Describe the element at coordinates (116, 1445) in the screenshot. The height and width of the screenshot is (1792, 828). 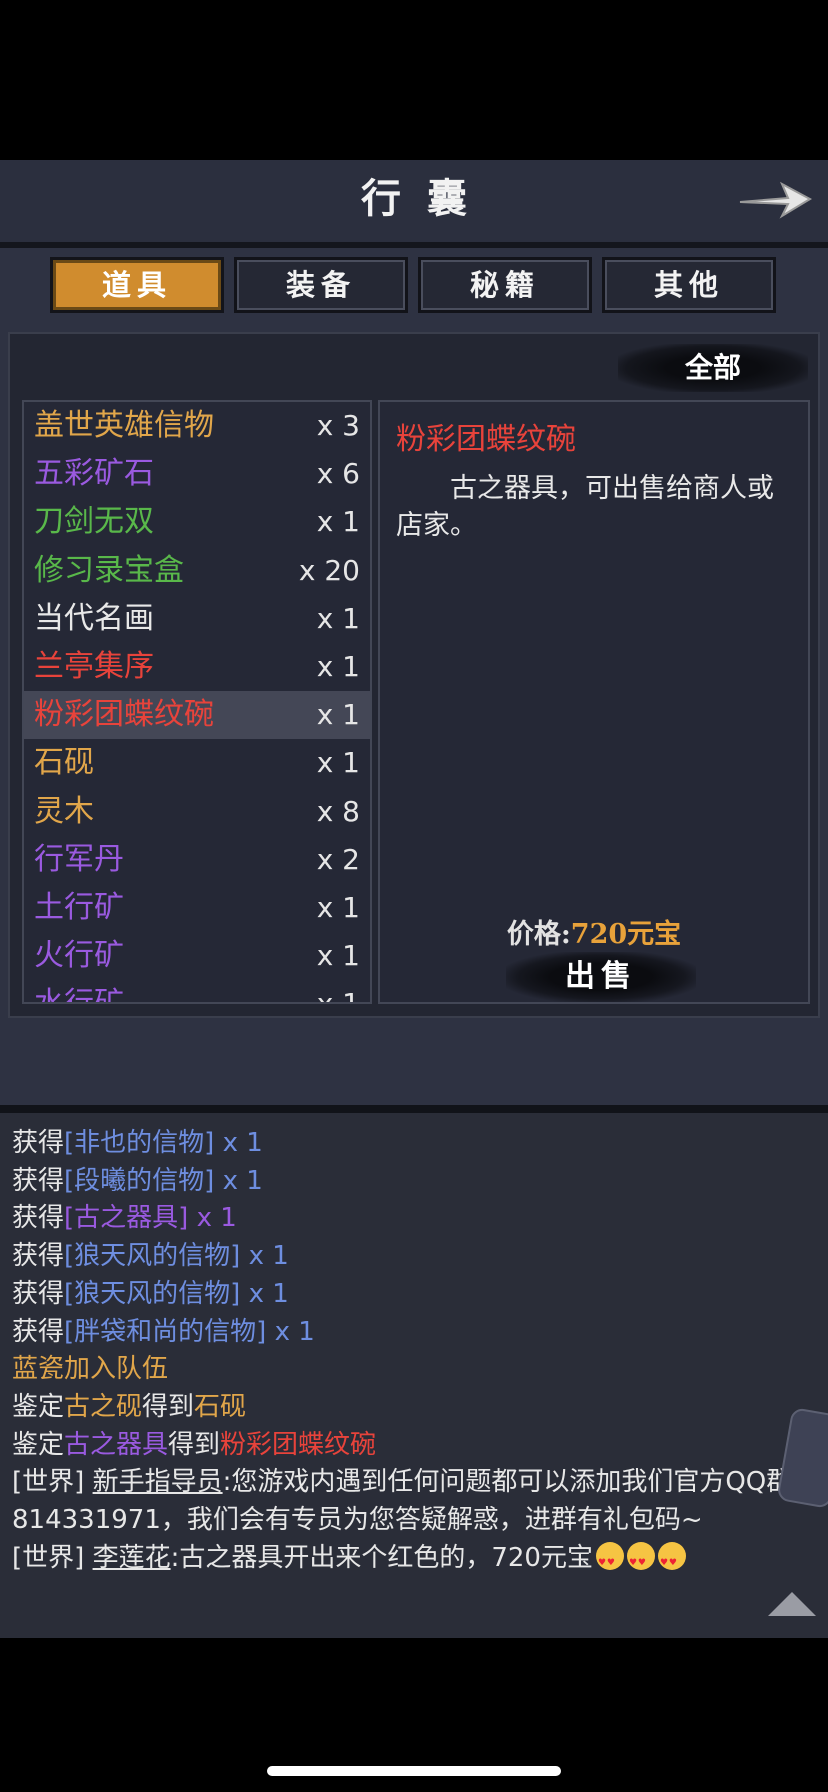
I see `chat-item: 古之器具` at that location.